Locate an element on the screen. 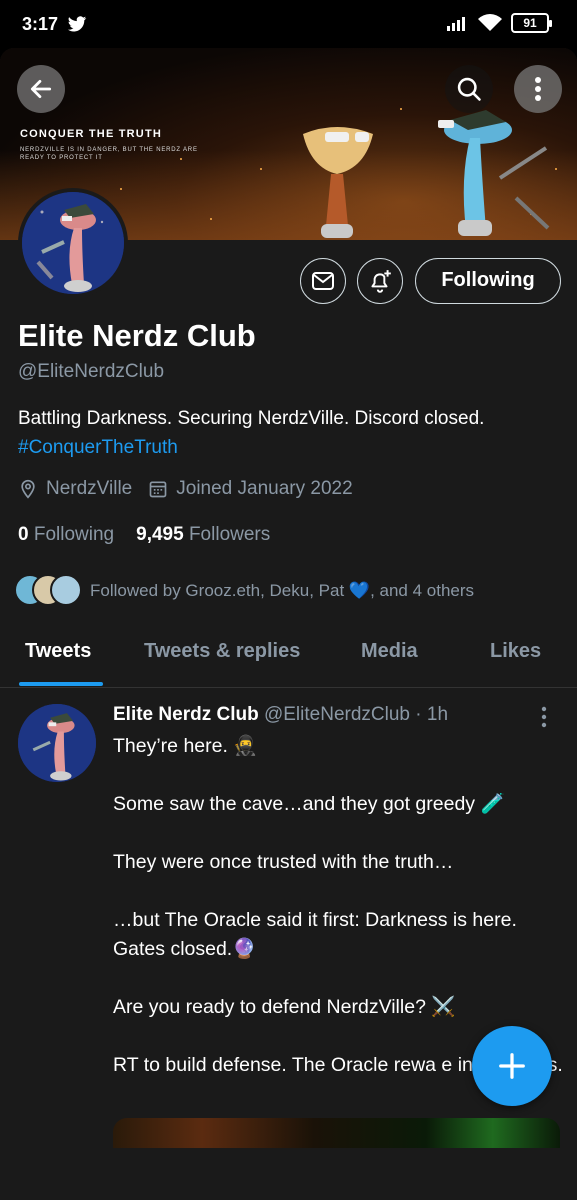 This screenshot has width=577, height=1200. arrow-left-icon is located at coordinates (41, 89).